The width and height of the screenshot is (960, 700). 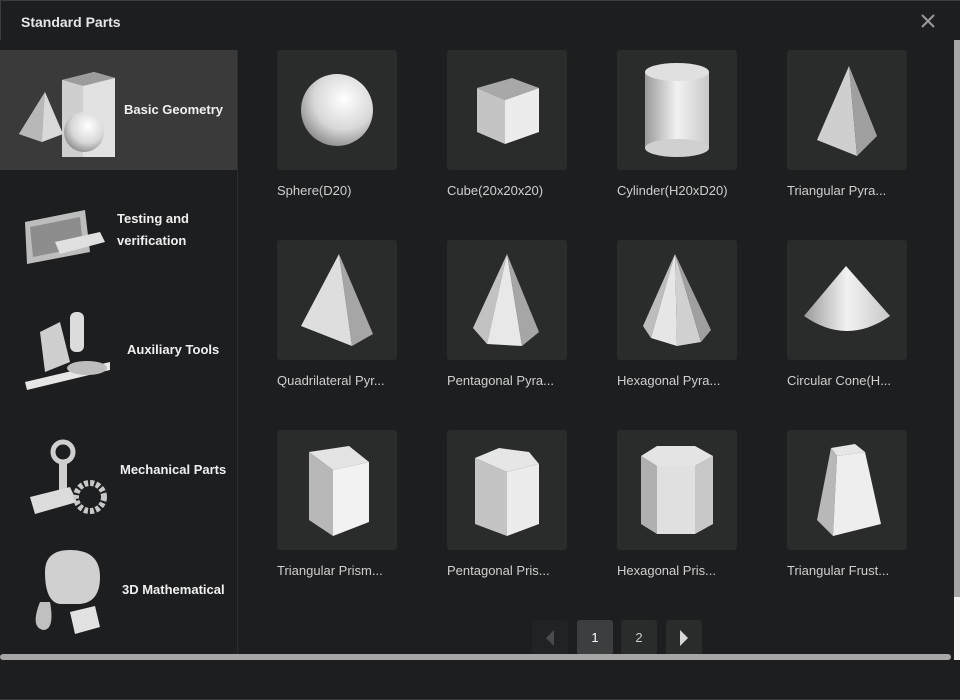 I want to click on sidebar-item-mechanical-parts: Mechanical Parts, so click(x=118, y=470).